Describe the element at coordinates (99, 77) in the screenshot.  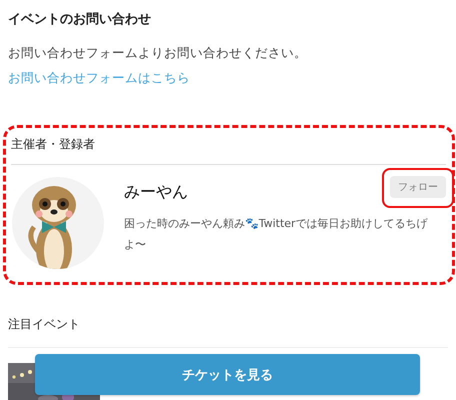
I see `contact-form-link: お問い合わせフォームはこちら` at that location.